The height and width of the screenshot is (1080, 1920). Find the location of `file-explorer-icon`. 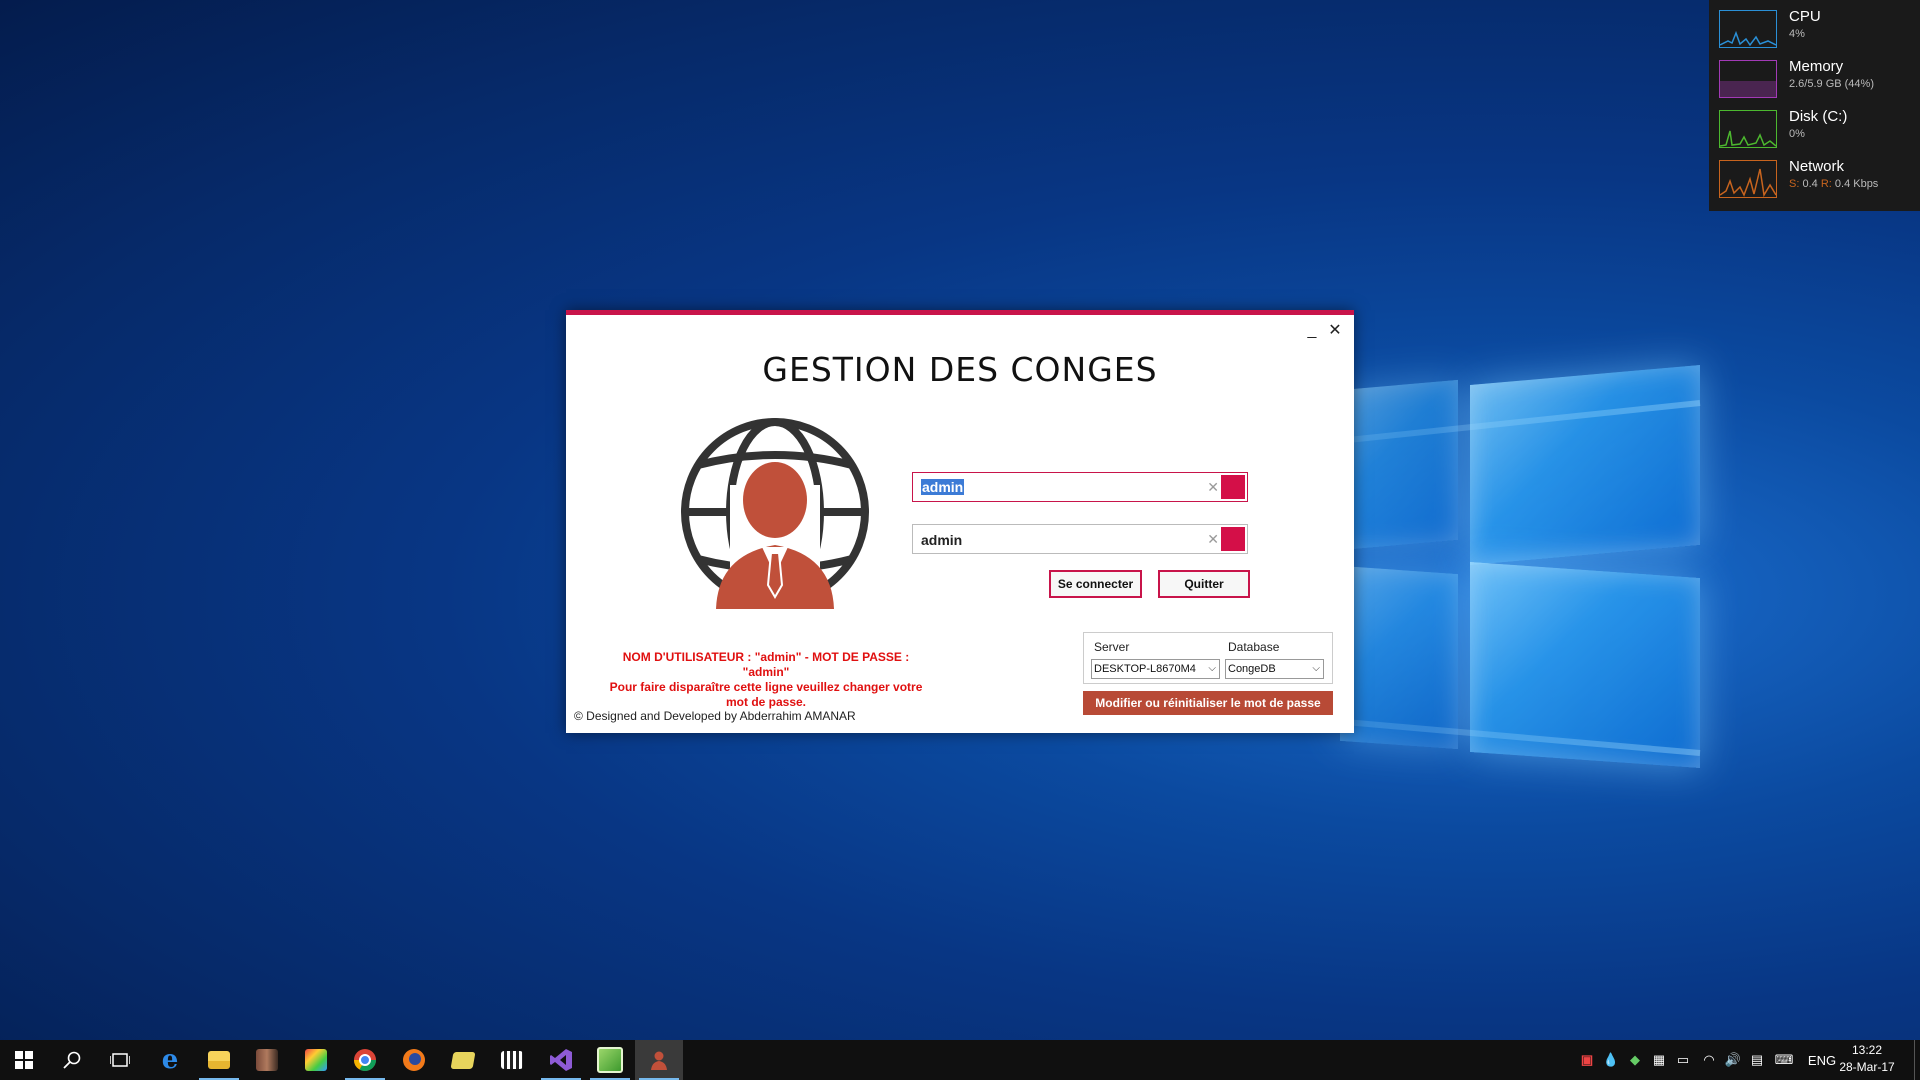

file-explorer-icon is located at coordinates (219, 1060).